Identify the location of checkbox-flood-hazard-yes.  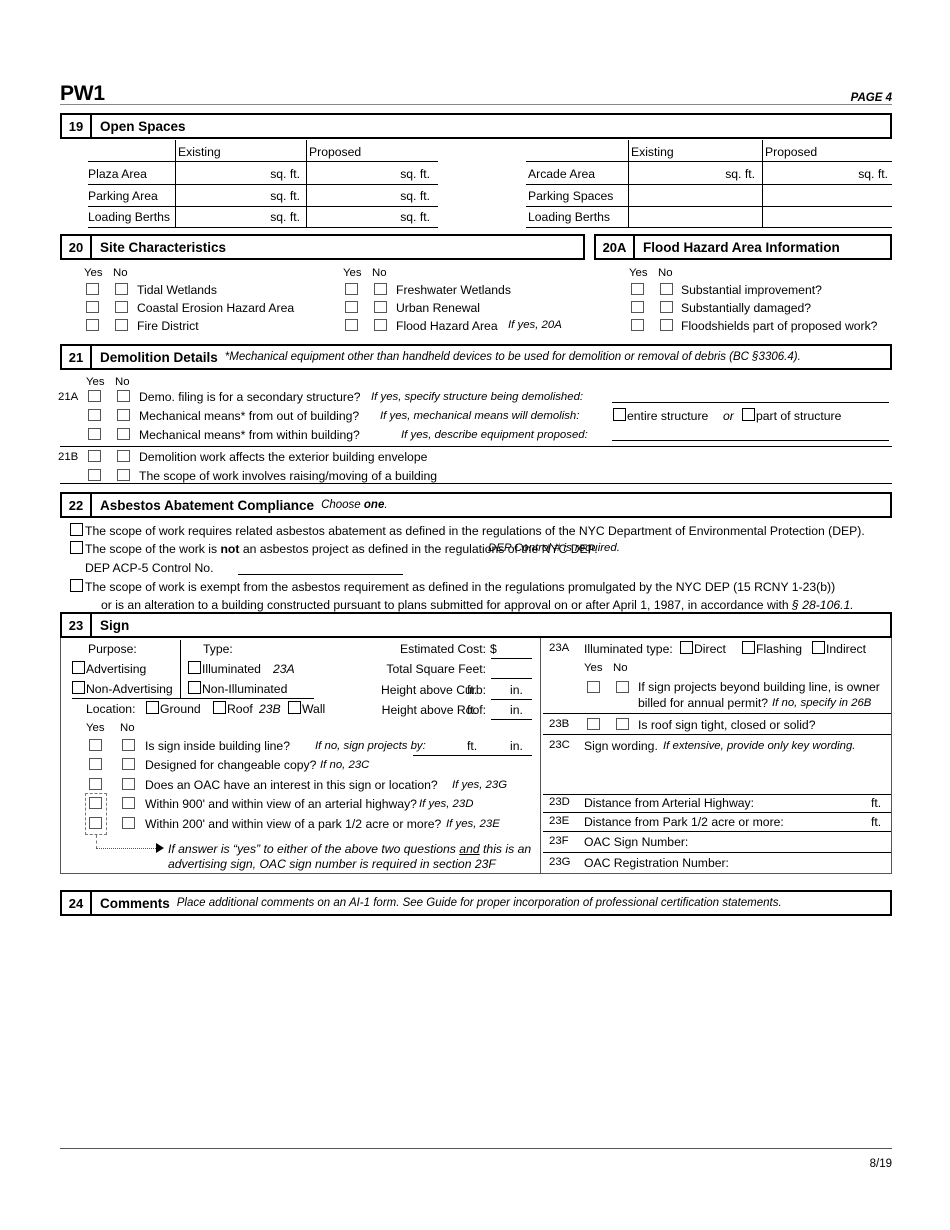
(351, 325).